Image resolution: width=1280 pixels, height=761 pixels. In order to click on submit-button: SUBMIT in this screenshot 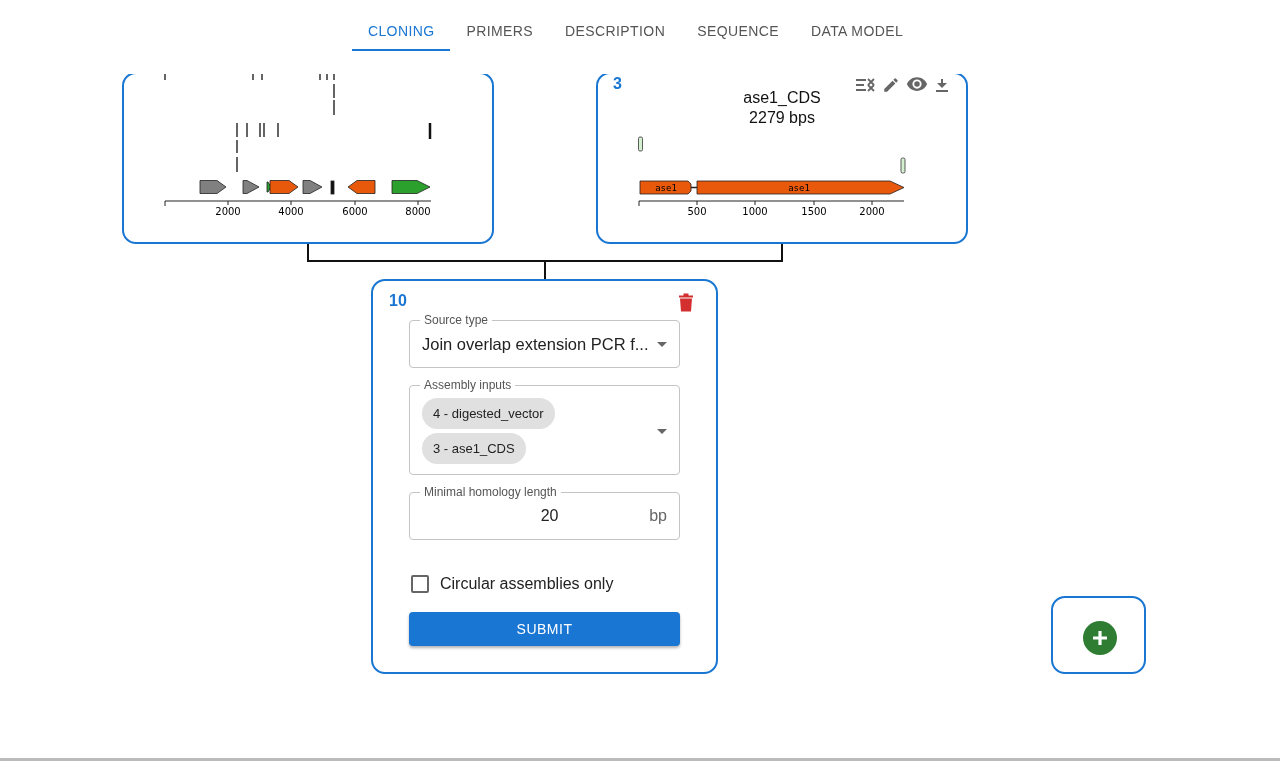, I will do `click(544, 629)`.